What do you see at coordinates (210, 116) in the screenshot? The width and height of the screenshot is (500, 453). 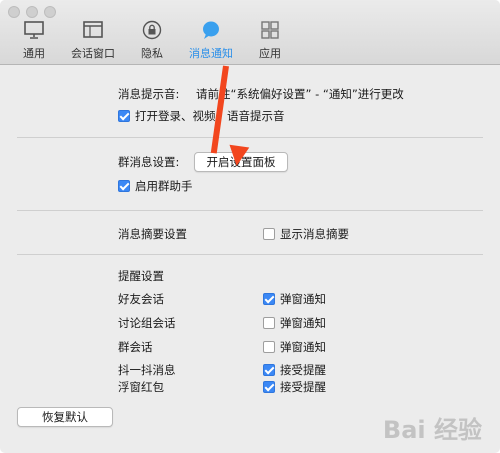 I see `sound-checkbox-label: 打开登录、视频、语音提示音` at bounding box center [210, 116].